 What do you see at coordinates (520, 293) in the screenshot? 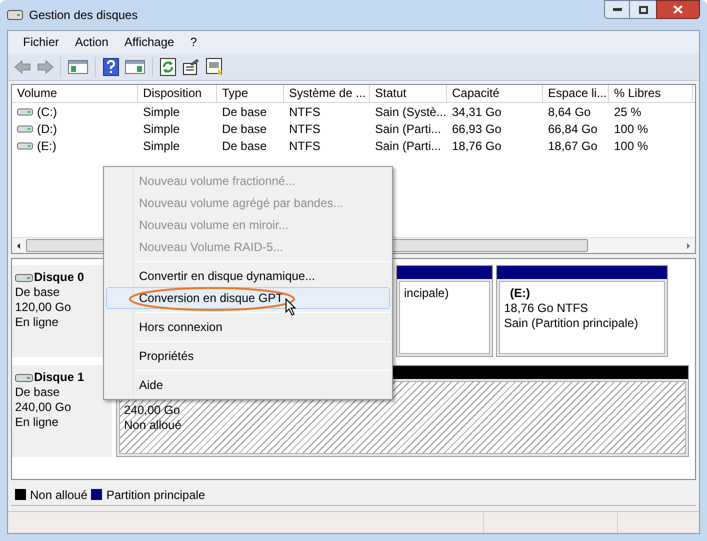
I see `partition-title: (E:)` at bounding box center [520, 293].